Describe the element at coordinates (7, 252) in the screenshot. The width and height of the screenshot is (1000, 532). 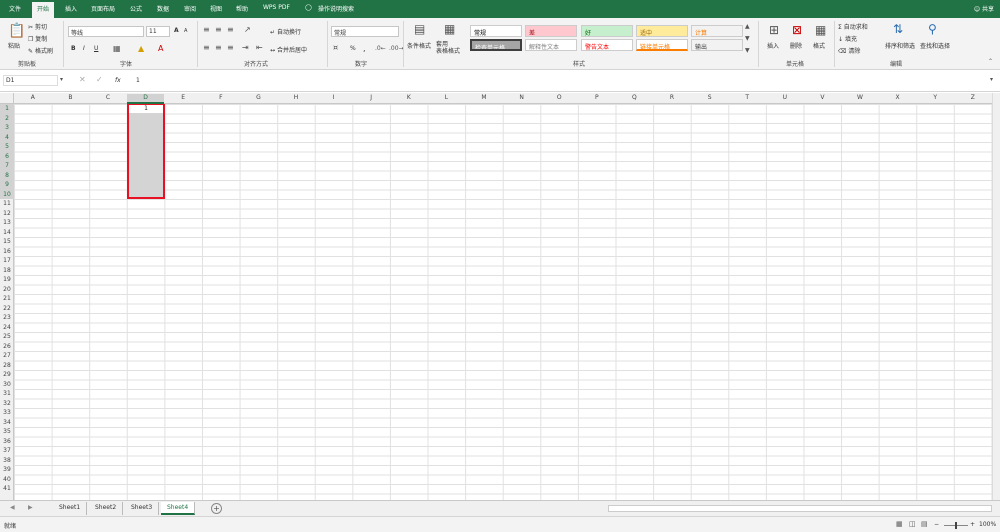
I see `row-header: 16` at that location.